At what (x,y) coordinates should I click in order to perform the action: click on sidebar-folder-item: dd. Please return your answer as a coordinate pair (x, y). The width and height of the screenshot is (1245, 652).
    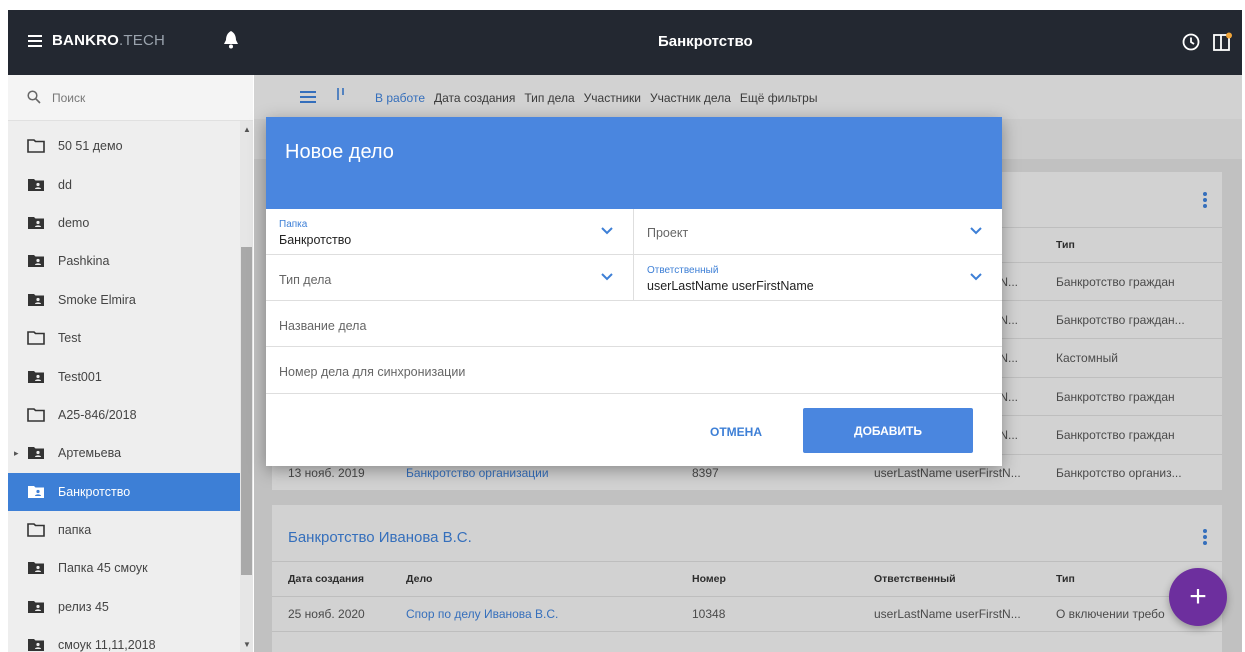
    Looking at the image, I should click on (124, 184).